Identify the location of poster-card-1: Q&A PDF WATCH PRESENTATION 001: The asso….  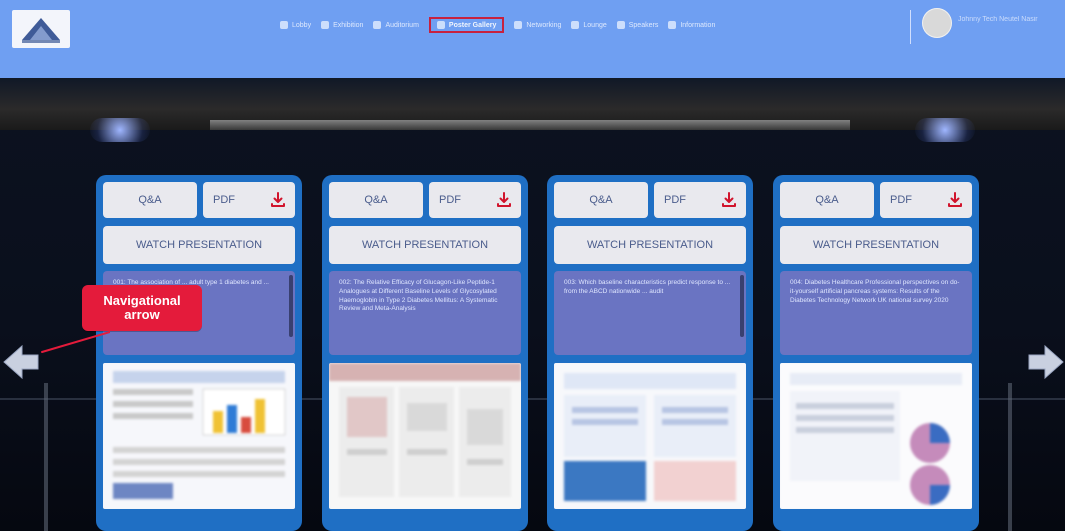
(199, 353).